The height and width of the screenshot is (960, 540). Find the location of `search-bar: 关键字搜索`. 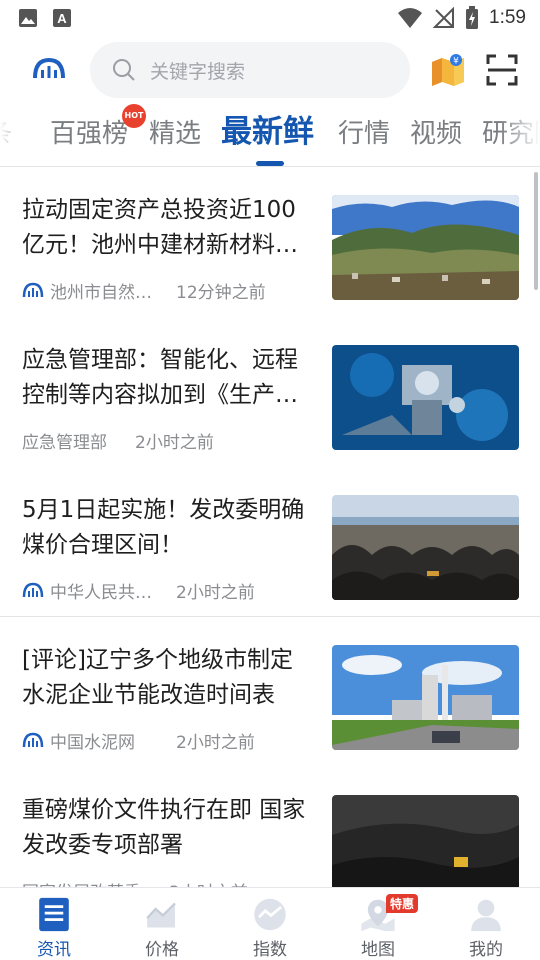

search-bar: 关键字搜索 is located at coordinates (250, 70).